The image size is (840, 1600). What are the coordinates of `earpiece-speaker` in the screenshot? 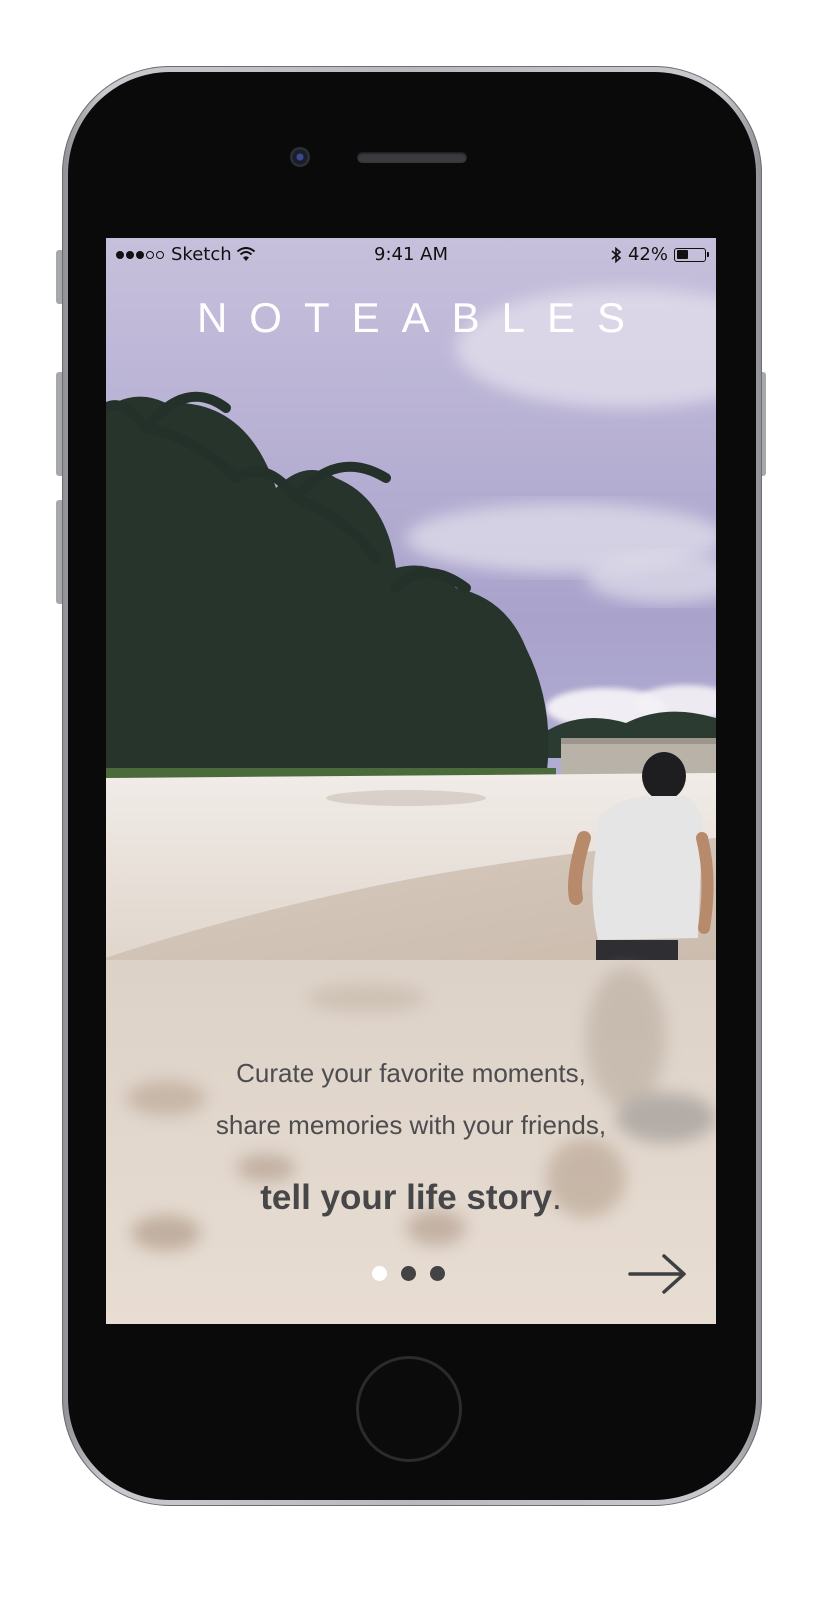 It's located at (412, 157).